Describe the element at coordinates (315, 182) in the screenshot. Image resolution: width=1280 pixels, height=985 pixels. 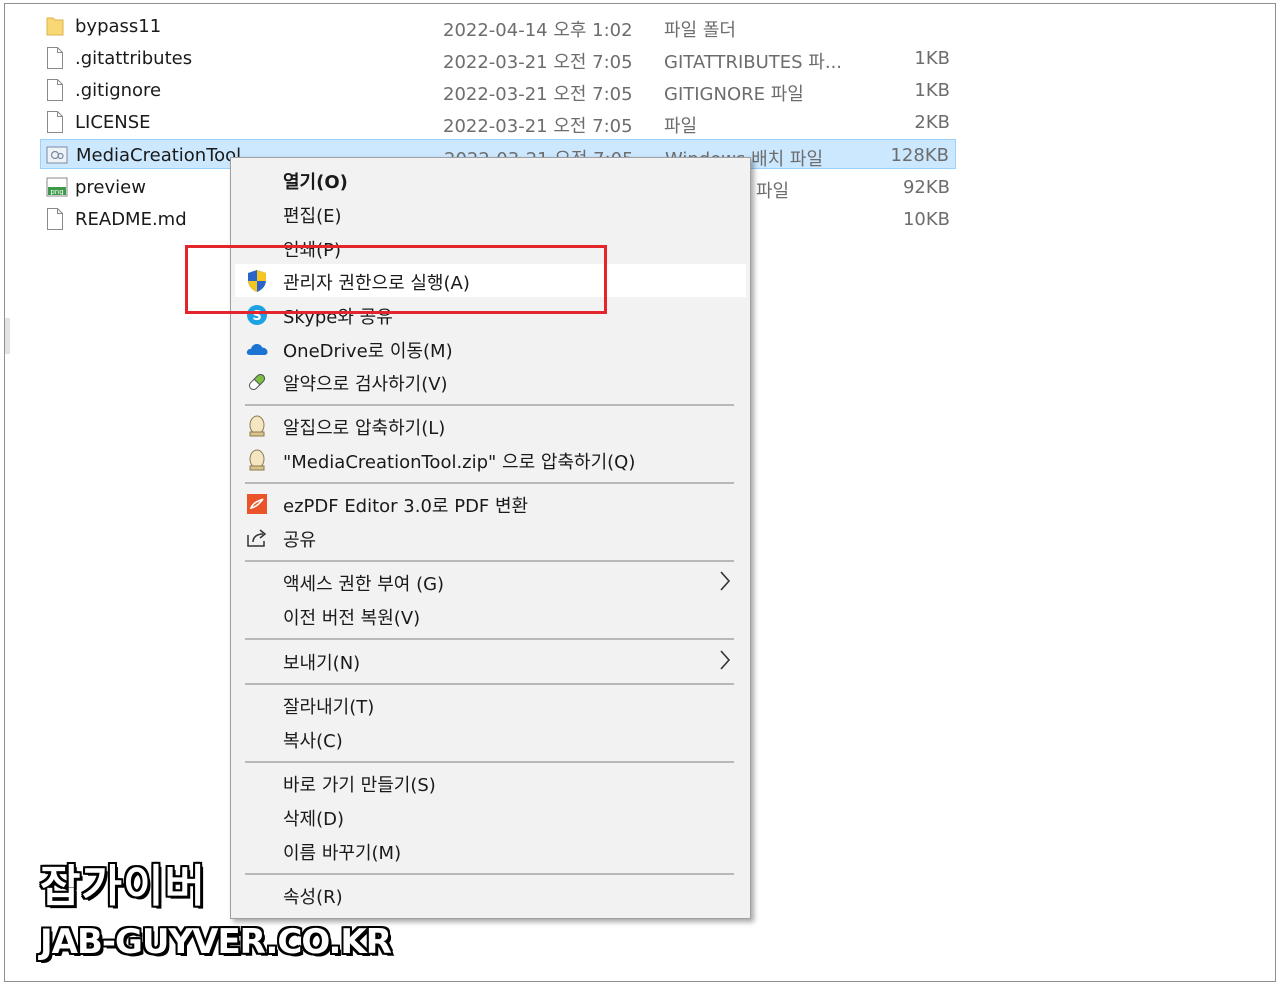
I see `menu-label: 열기(O)` at that location.